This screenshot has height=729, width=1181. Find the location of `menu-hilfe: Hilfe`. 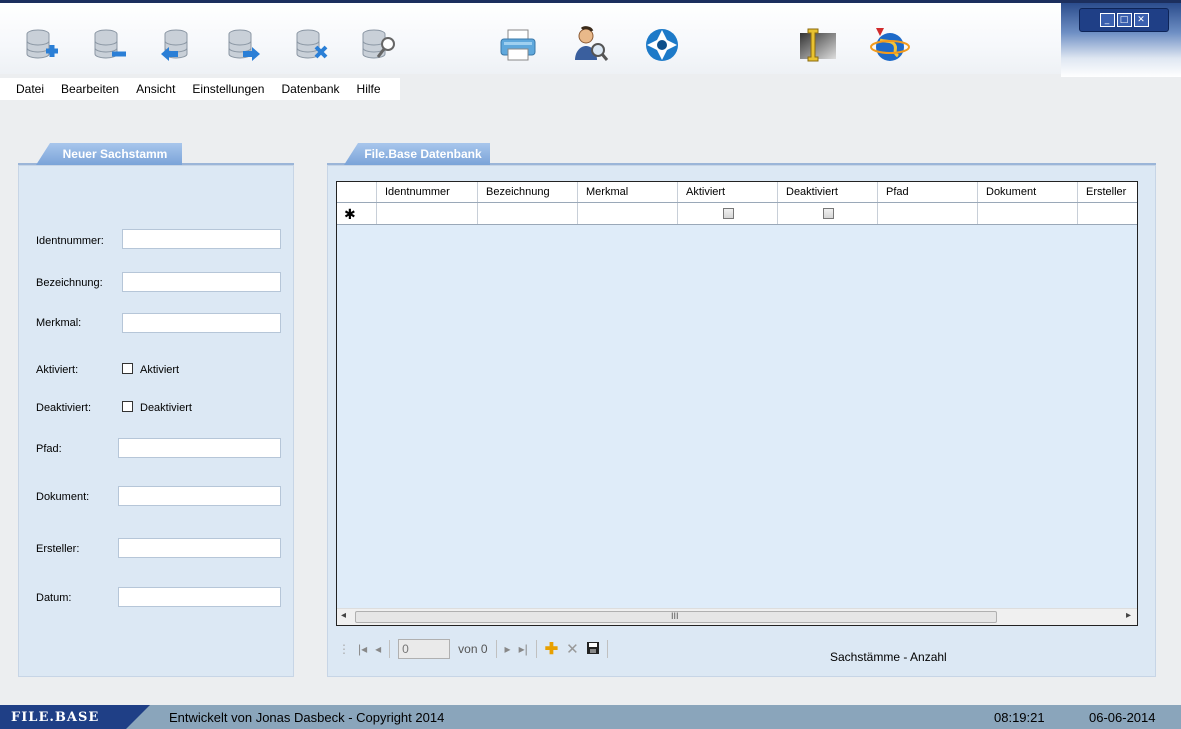

menu-hilfe: Hilfe is located at coordinates (369, 89).